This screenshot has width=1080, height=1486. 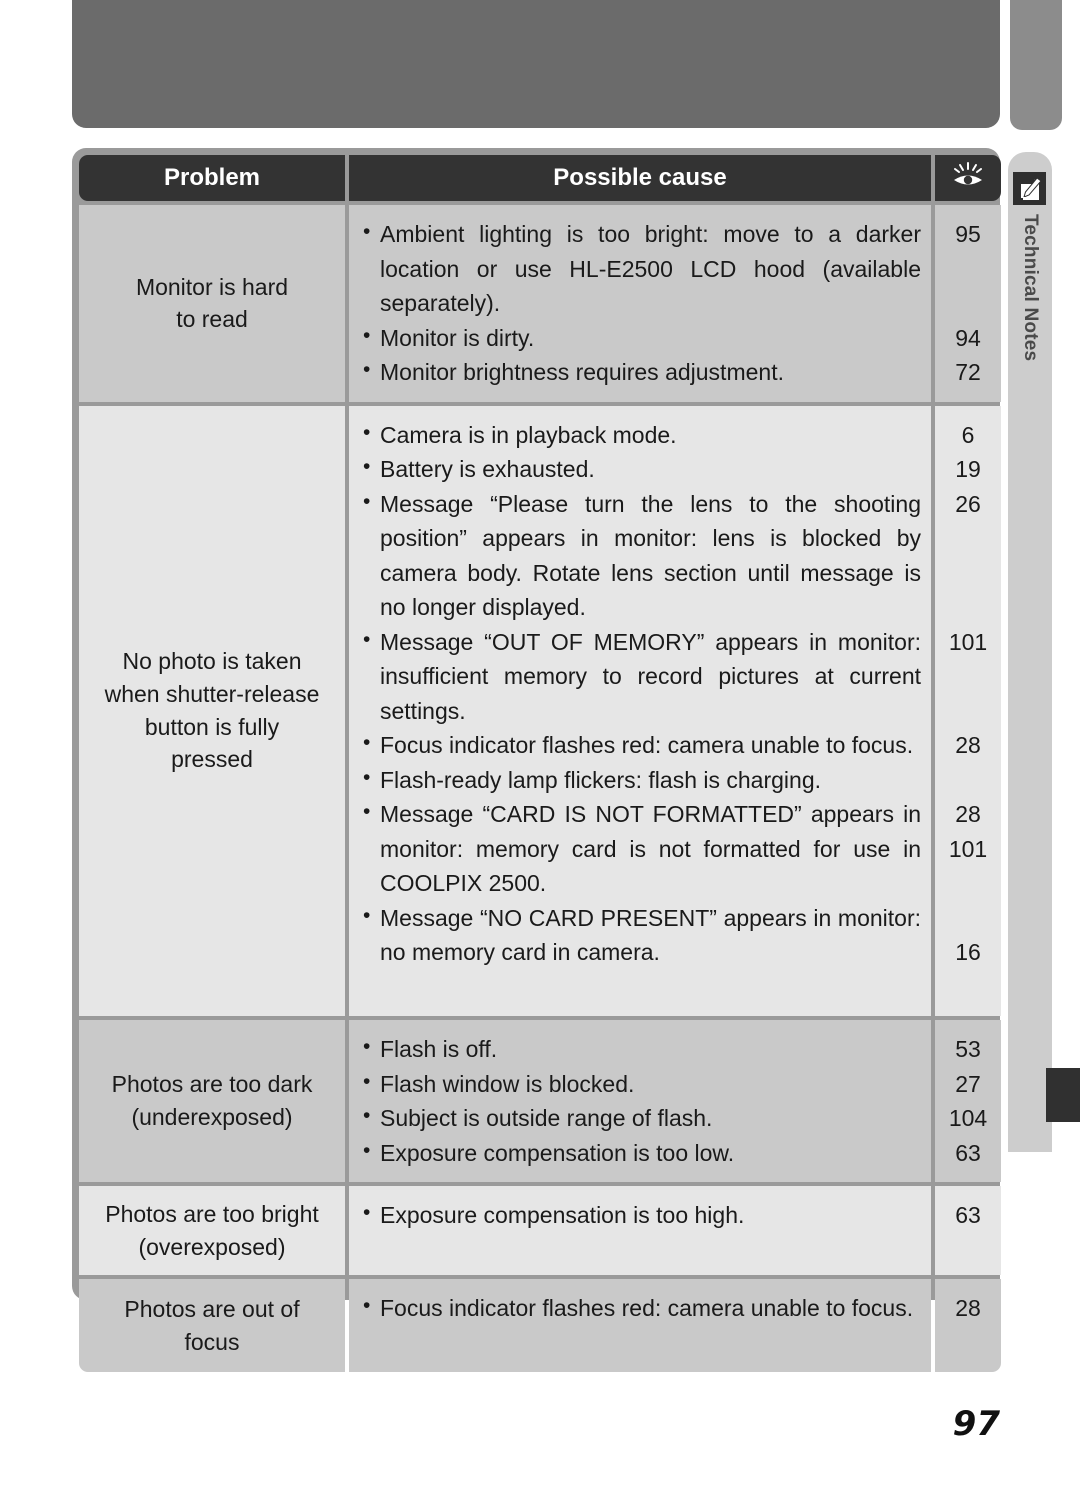 What do you see at coordinates (968, 952) in the screenshot?
I see `page-reference: 16` at bounding box center [968, 952].